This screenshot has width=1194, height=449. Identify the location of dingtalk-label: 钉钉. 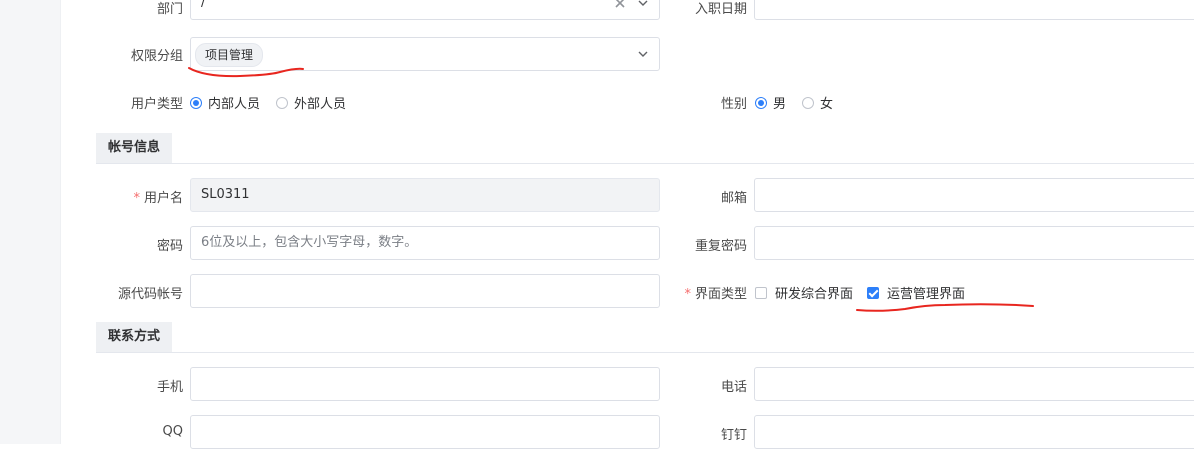
(733, 435).